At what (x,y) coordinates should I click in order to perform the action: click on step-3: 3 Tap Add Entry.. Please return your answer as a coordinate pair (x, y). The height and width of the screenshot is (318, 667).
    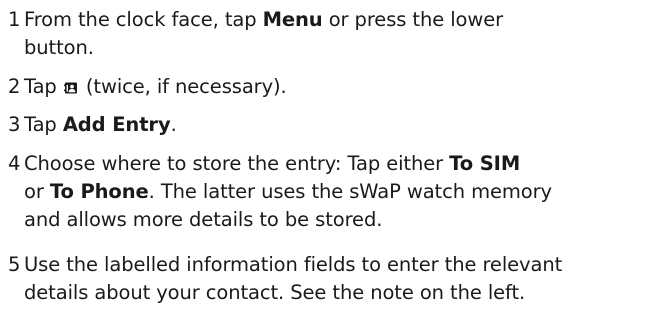
    Looking at the image, I should click on (92, 125).